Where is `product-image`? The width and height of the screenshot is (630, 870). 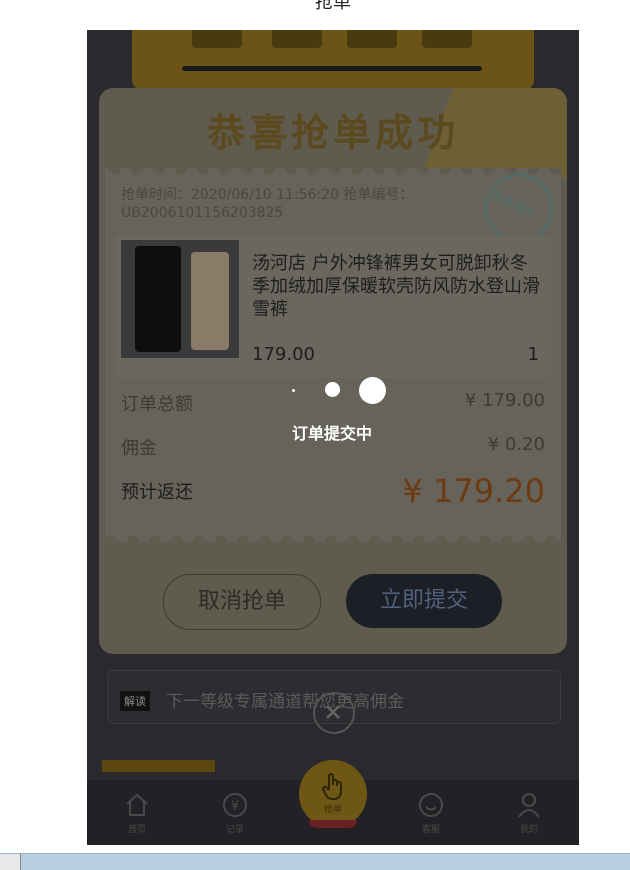 product-image is located at coordinates (180, 299).